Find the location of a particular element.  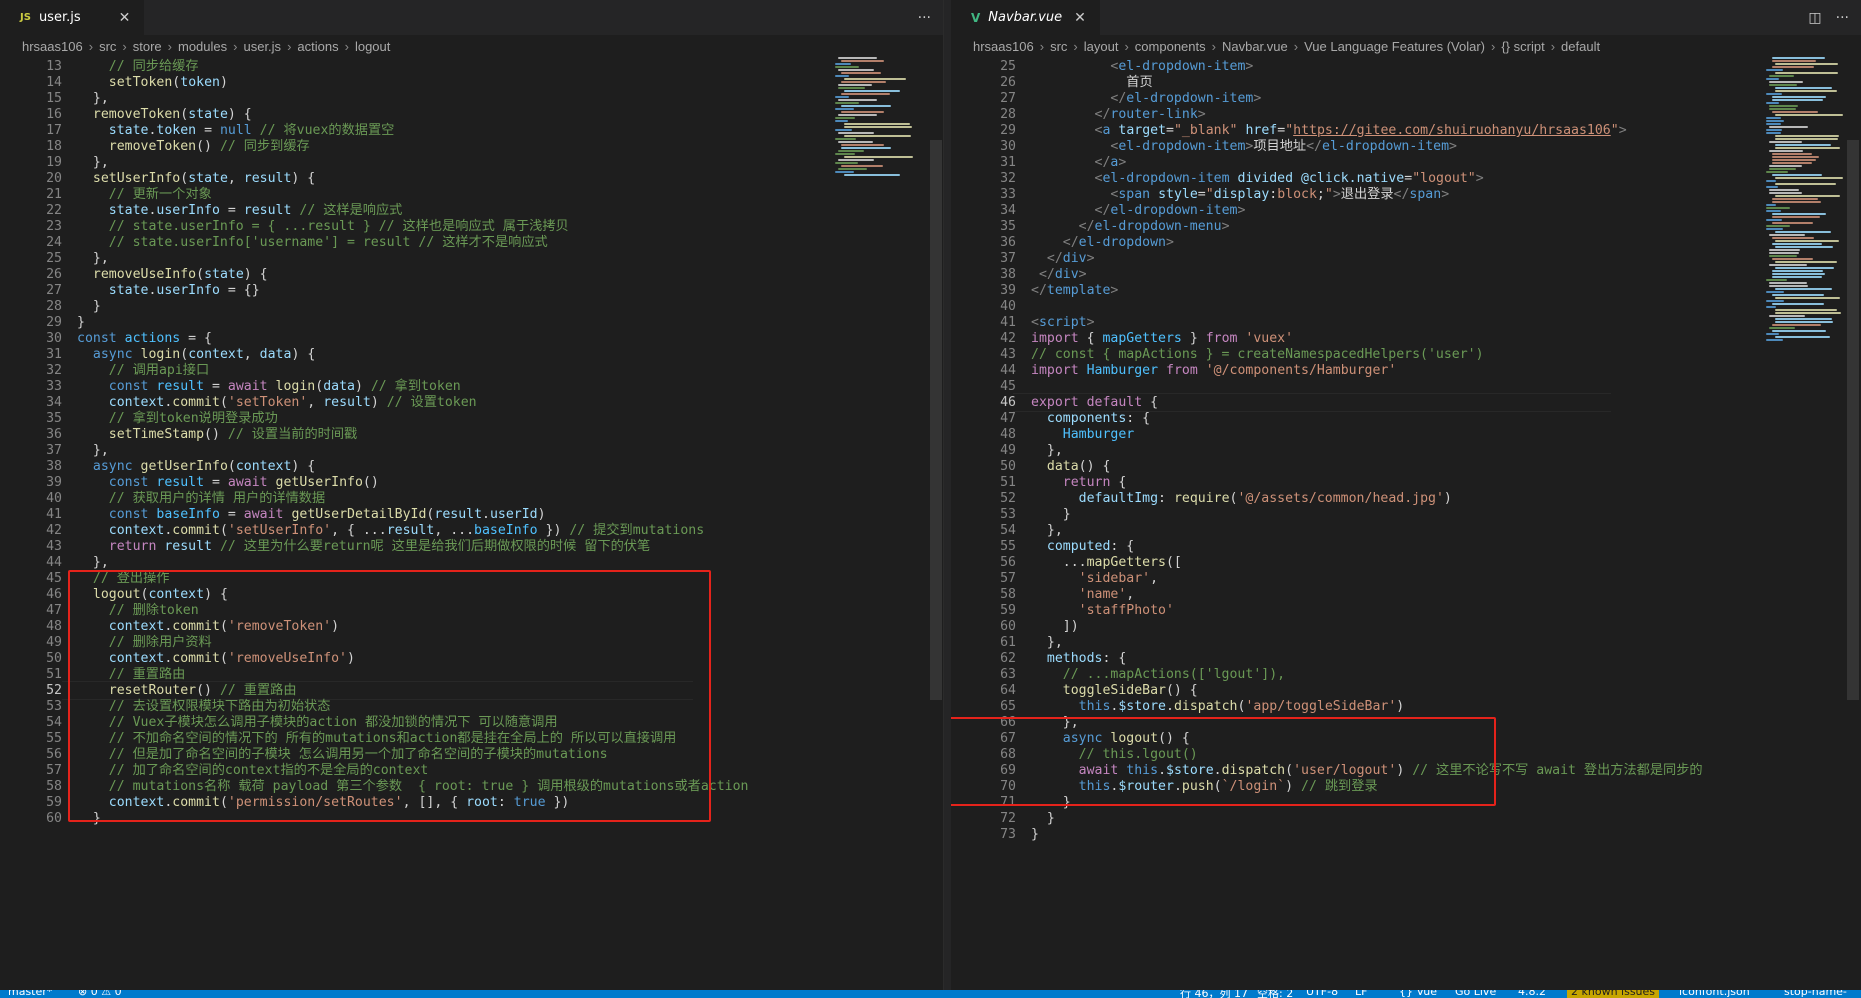

status-item: ⊗ 0 ⚠ 0 is located at coordinates (100, 994).